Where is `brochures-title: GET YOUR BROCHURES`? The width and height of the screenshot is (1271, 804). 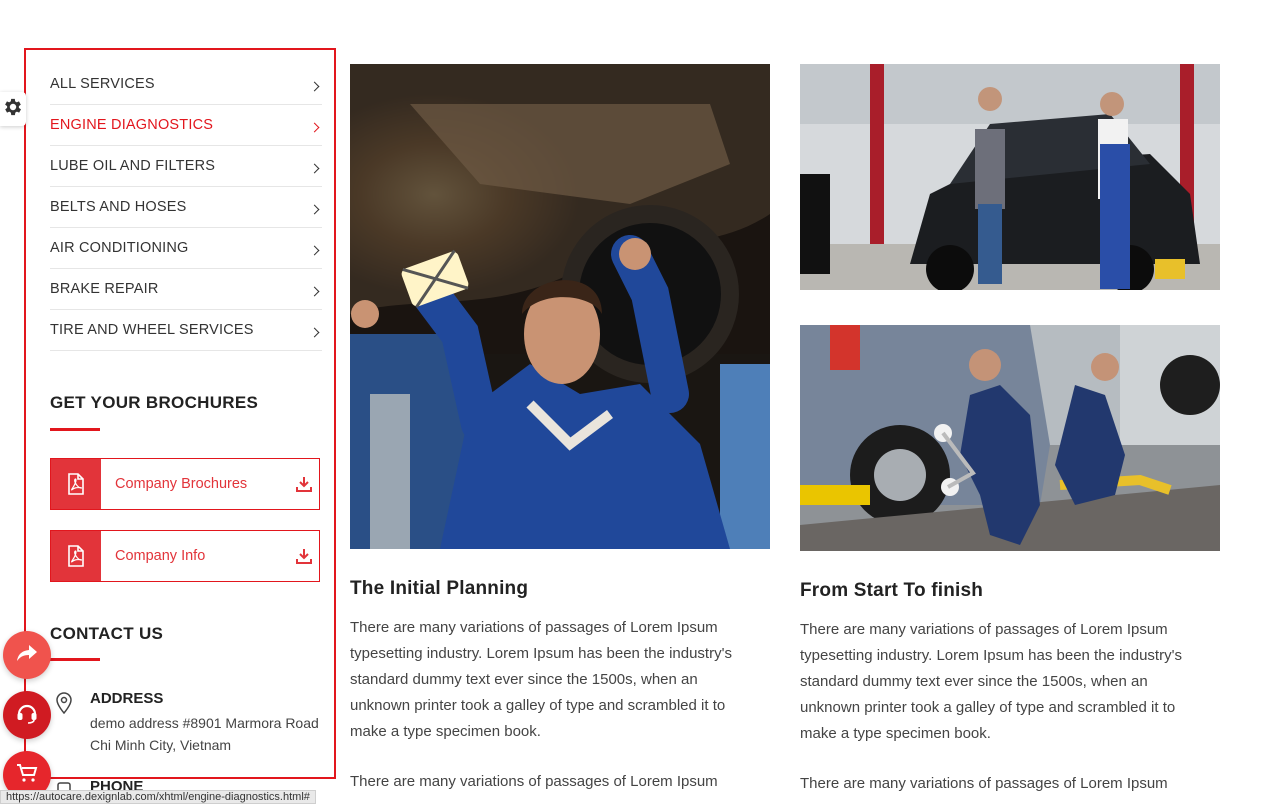 brochures-title: GET YOUR BROCHURES is located at coordinates (154, 402).